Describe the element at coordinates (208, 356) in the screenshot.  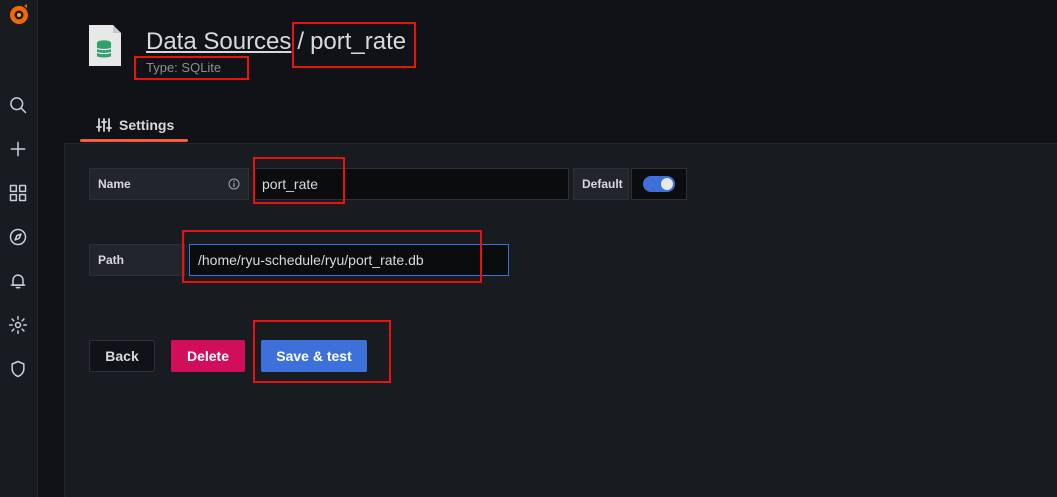
I see `delete-button: Delete` at that location.